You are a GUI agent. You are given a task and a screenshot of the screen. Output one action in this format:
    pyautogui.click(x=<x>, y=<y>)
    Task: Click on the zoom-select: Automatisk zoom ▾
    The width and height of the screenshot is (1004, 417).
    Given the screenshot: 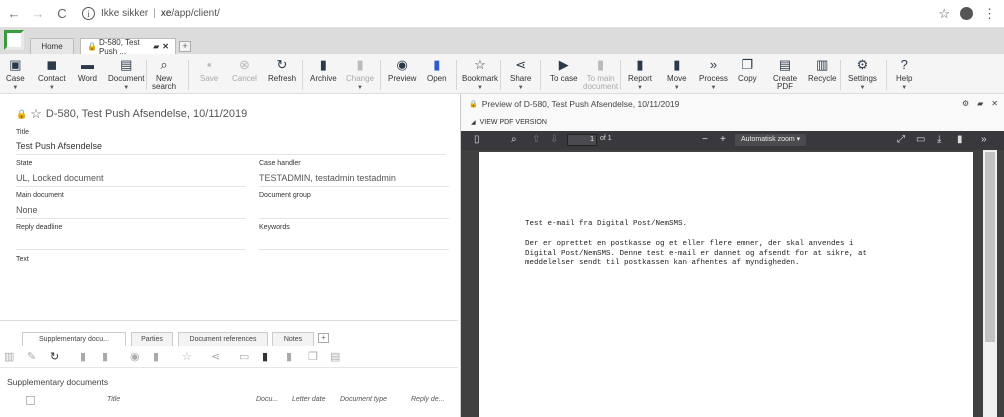 What is the action you would take?
    pyautogui.click(x=771, y=140)
    